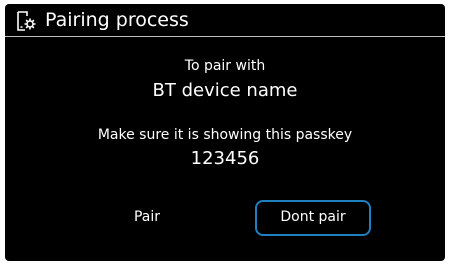  What do you see at coordinates (147, 217) in the screenshot?
I see `pair-button: Pair` at bounding box center [147, 217].